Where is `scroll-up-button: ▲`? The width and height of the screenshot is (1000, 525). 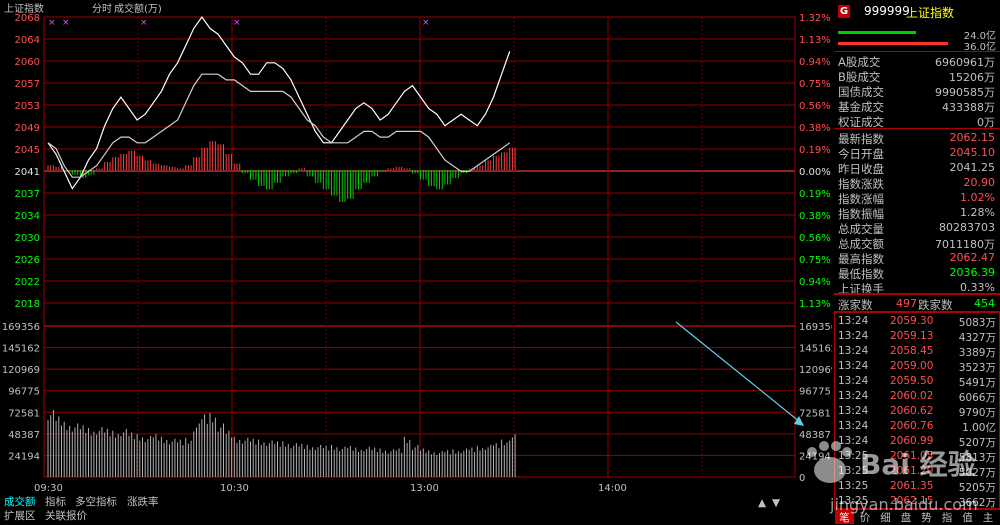
scroll-up-button: ▲ is located at coordinates (762, 503).